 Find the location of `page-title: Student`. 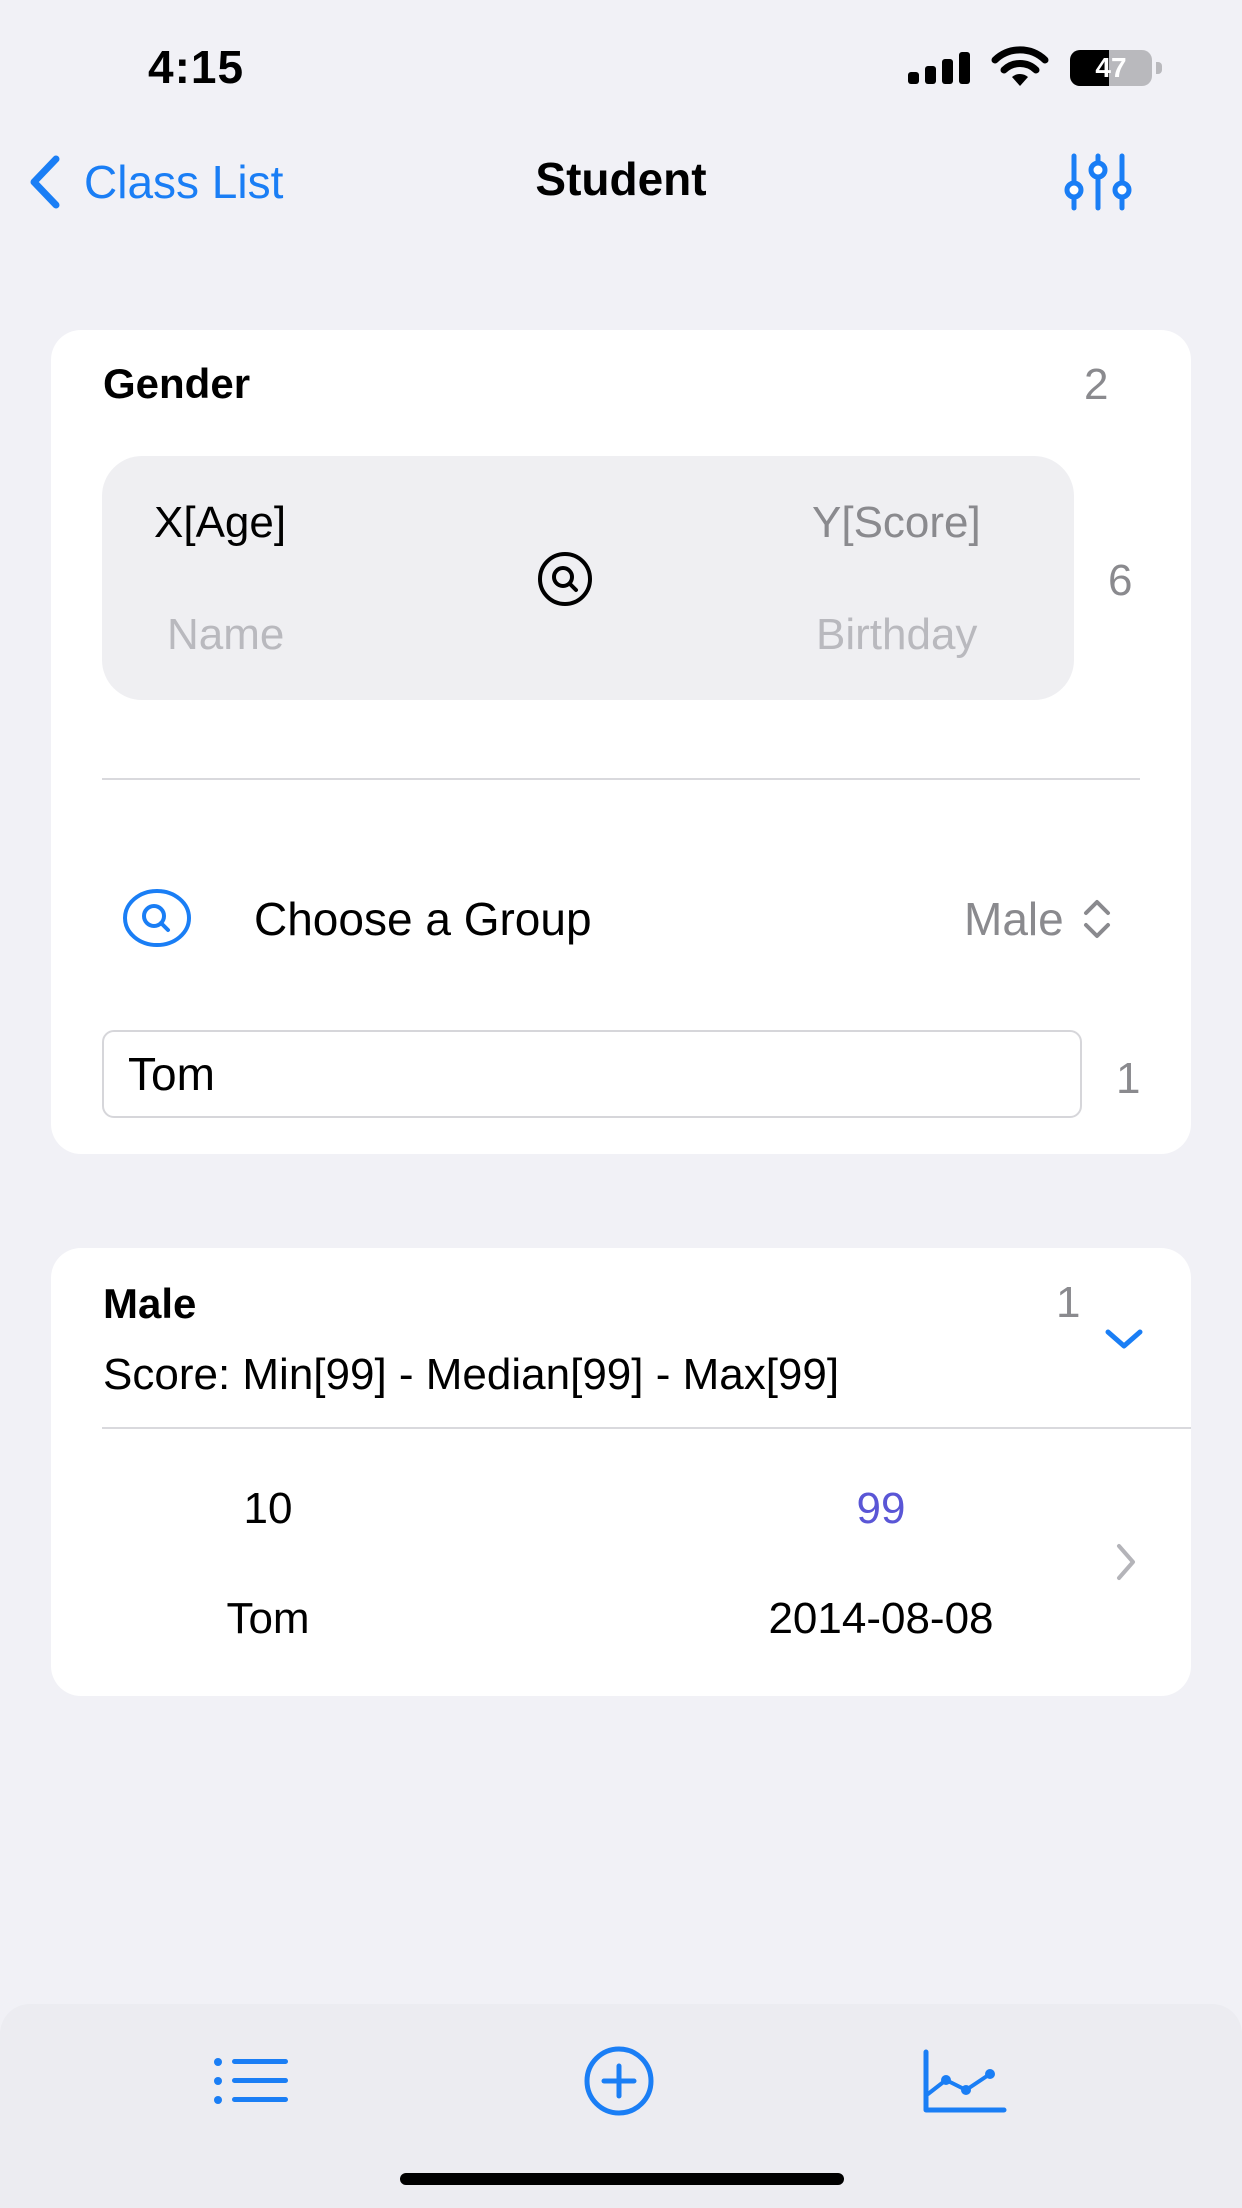

page-title: Student is located at coordinates (621, 179).